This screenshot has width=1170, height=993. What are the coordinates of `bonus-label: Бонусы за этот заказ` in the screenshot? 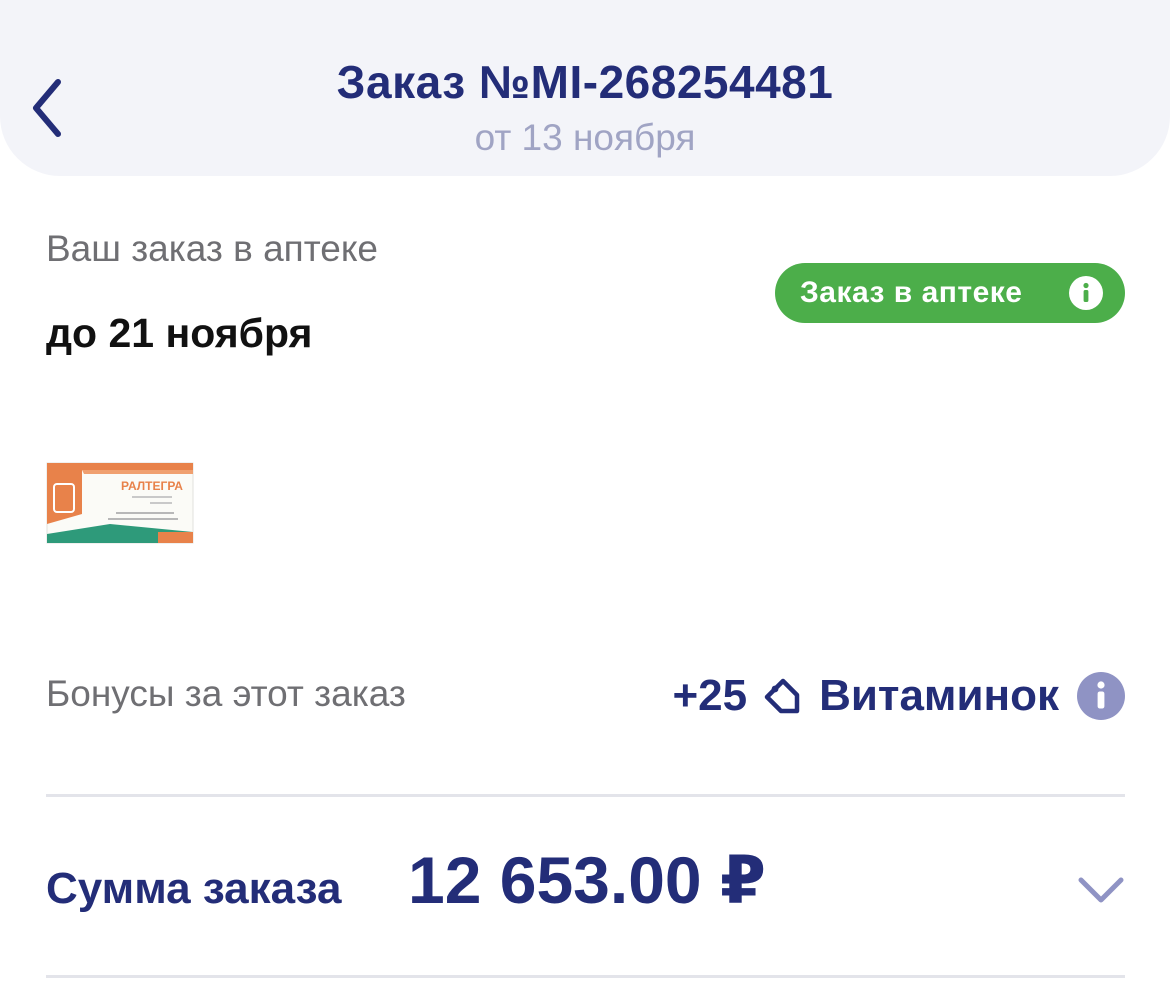 It's located at (226, 693).